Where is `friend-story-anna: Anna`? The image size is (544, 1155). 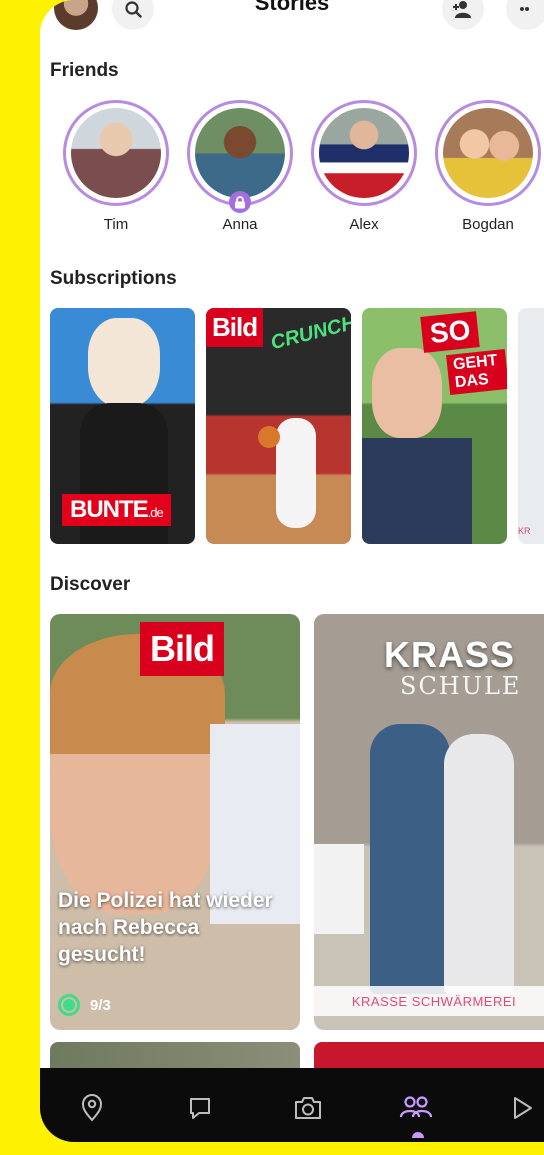
friend-story-anna: Anna is located at coordinates (240, 166).